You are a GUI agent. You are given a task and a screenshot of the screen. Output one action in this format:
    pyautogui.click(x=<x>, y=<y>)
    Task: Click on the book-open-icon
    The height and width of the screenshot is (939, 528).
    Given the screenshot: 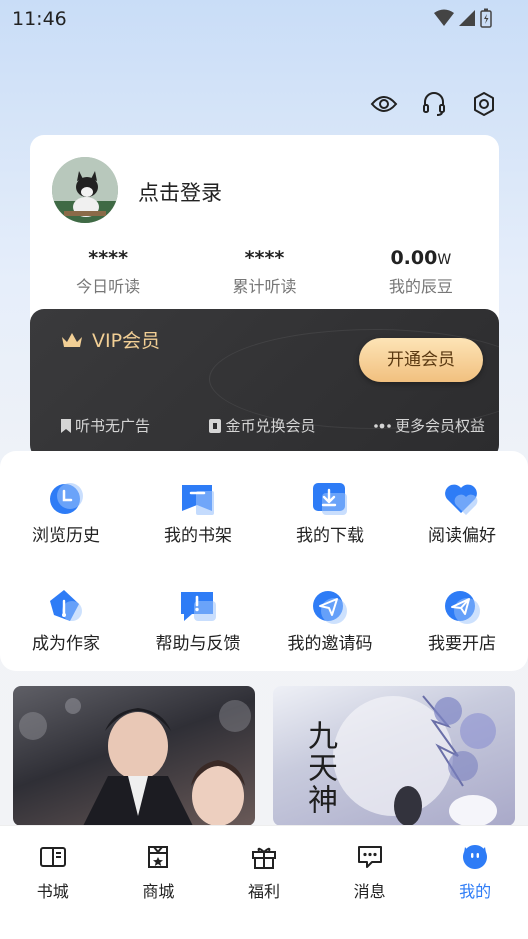 What is the action you would take?
    pyautogui.click(x=53, y=857)
    